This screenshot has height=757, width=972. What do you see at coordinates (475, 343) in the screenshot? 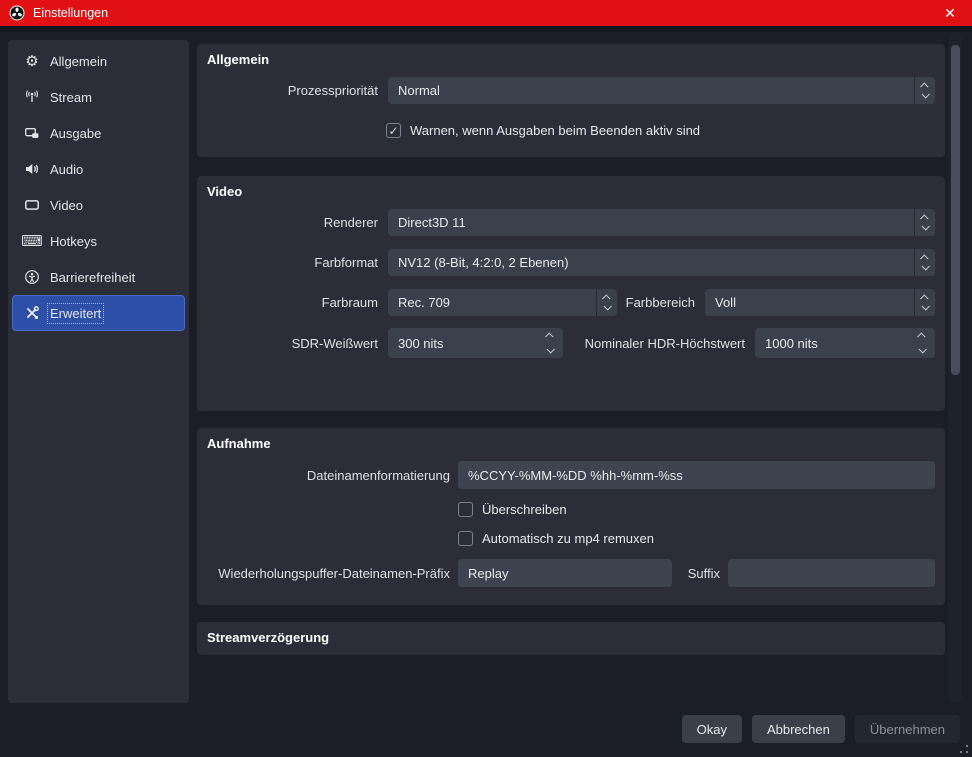
I see `sdr-weisswert-spinbox: 300 nits` at bounding box center [475, 343].